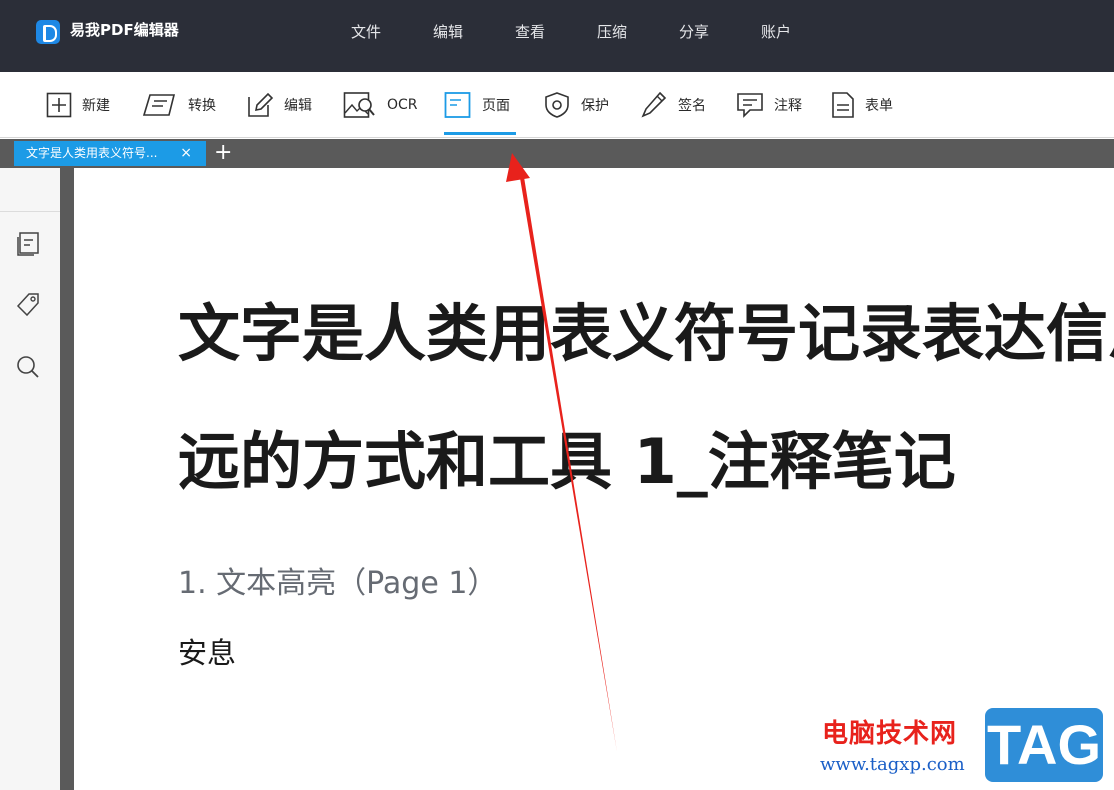 Image resolution: width=1114 pixels, height=790 pixels. I want to click on annotation-arrow-shaft, so click(568, 464).